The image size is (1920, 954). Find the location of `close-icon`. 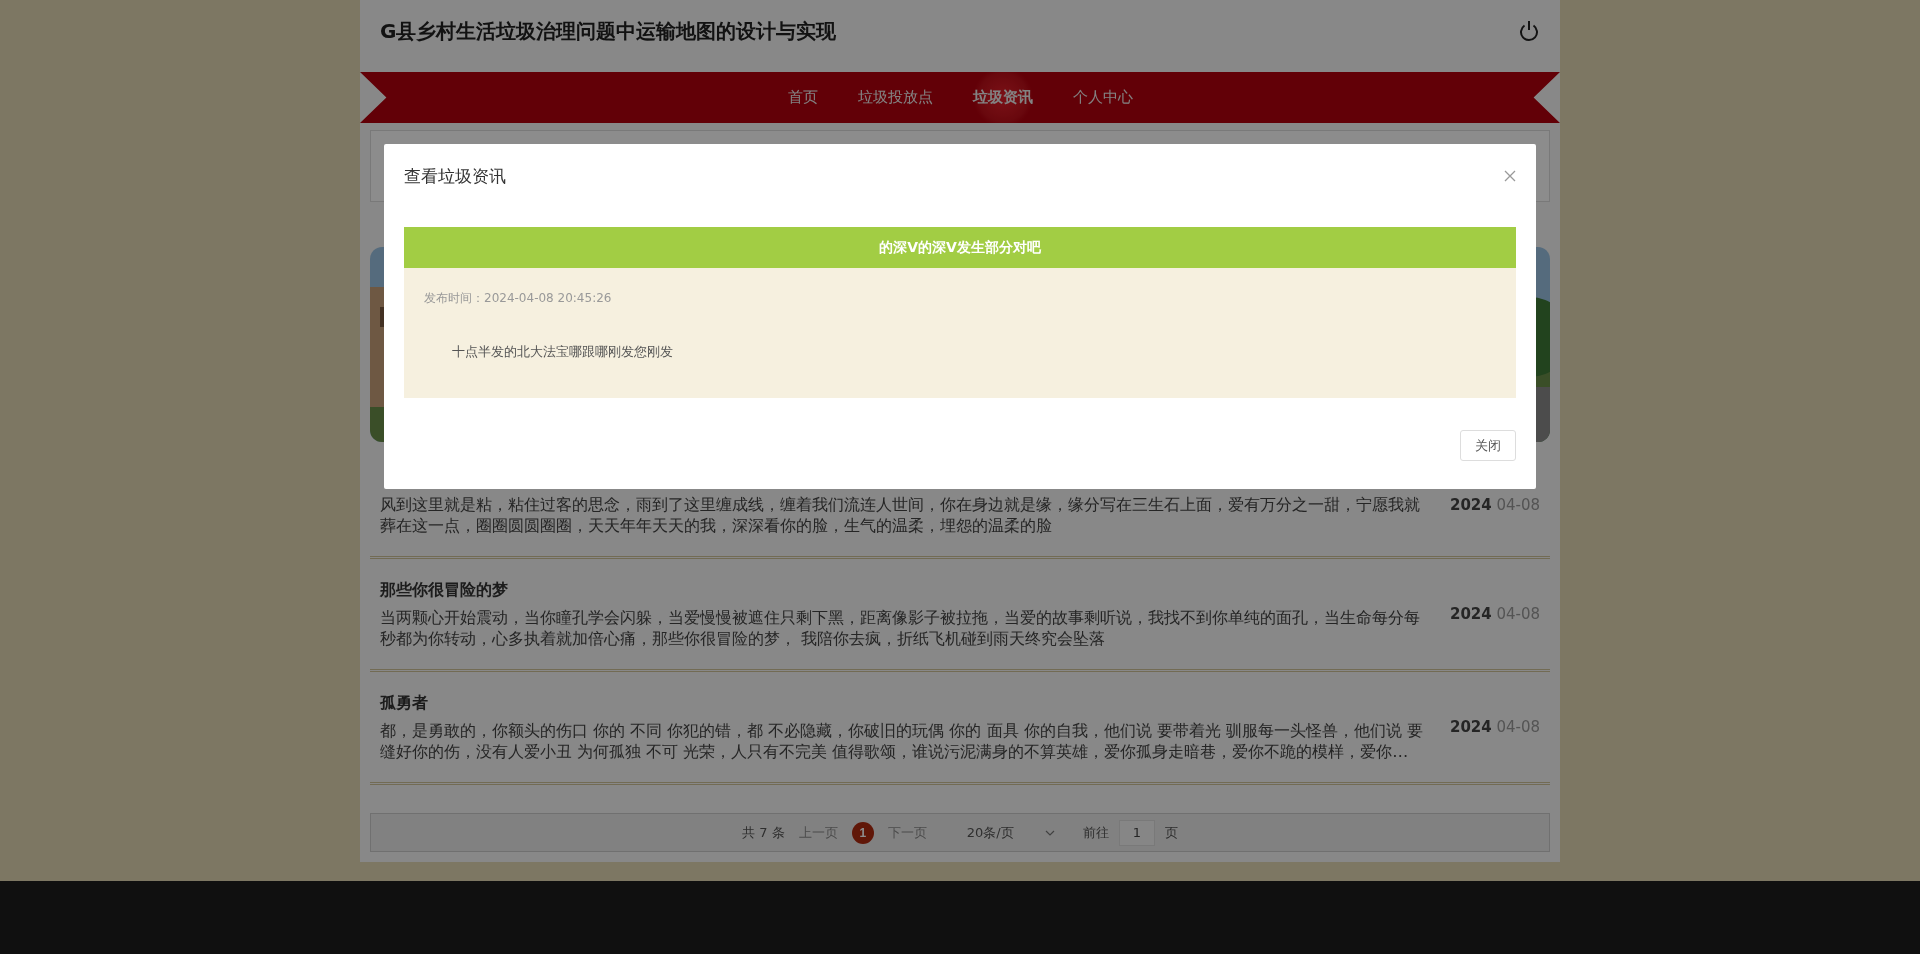

close-icon is located at coordinates (1510, 176).